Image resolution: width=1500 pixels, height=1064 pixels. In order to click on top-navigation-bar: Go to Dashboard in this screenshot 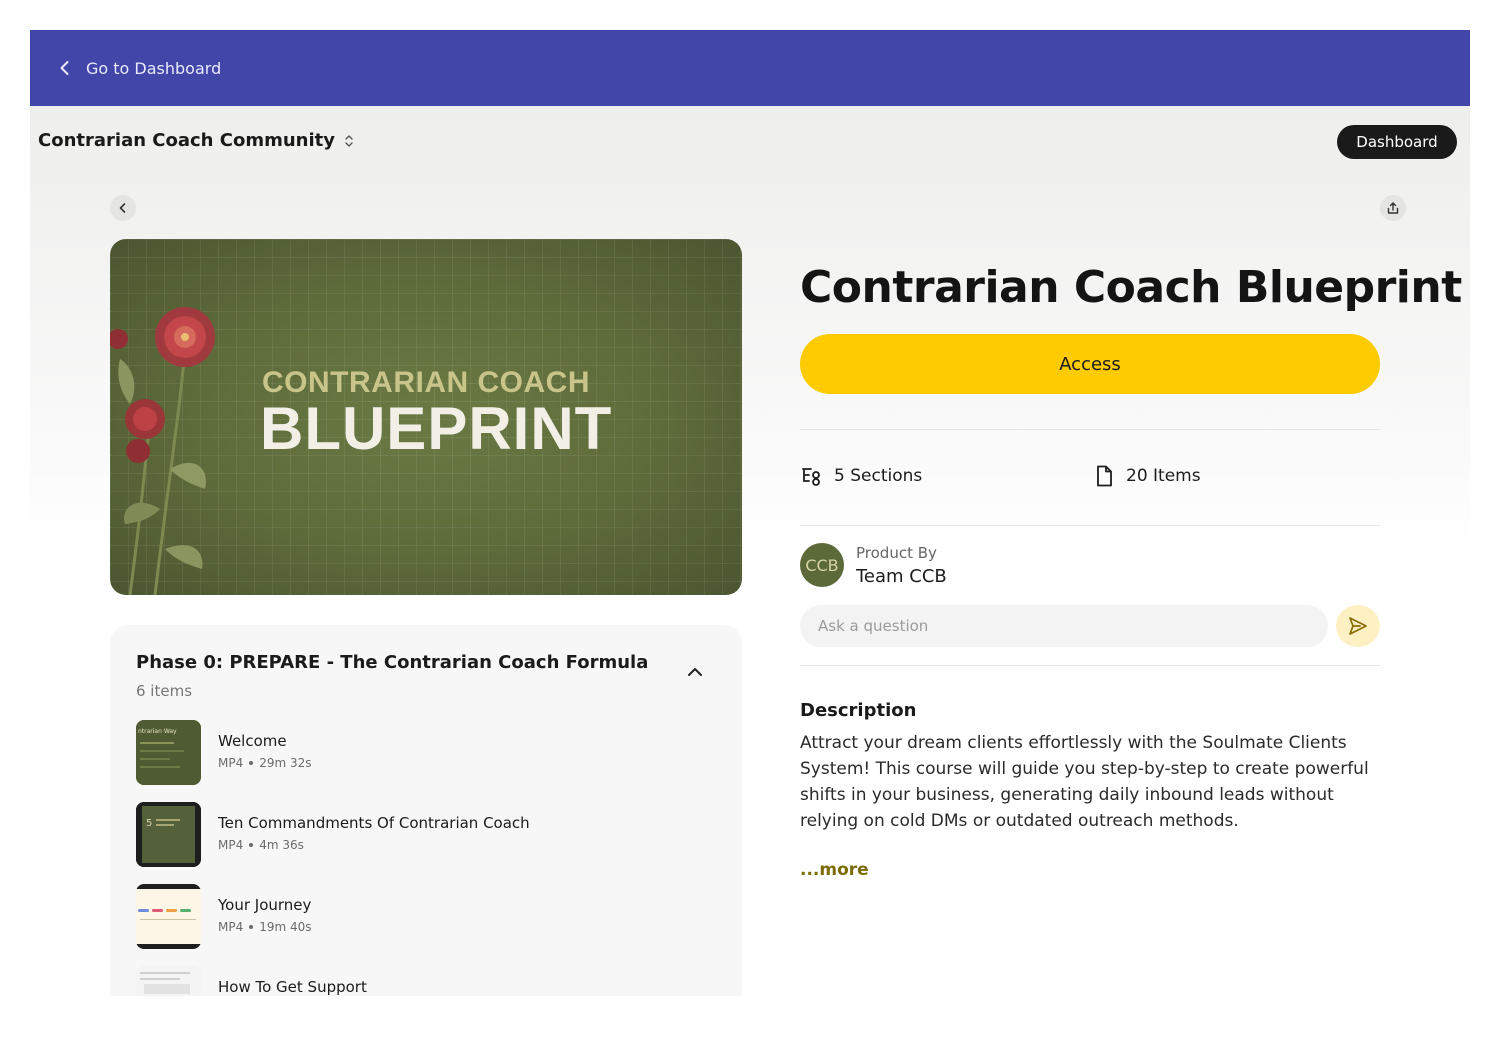, I will do `click(750, 68)`.